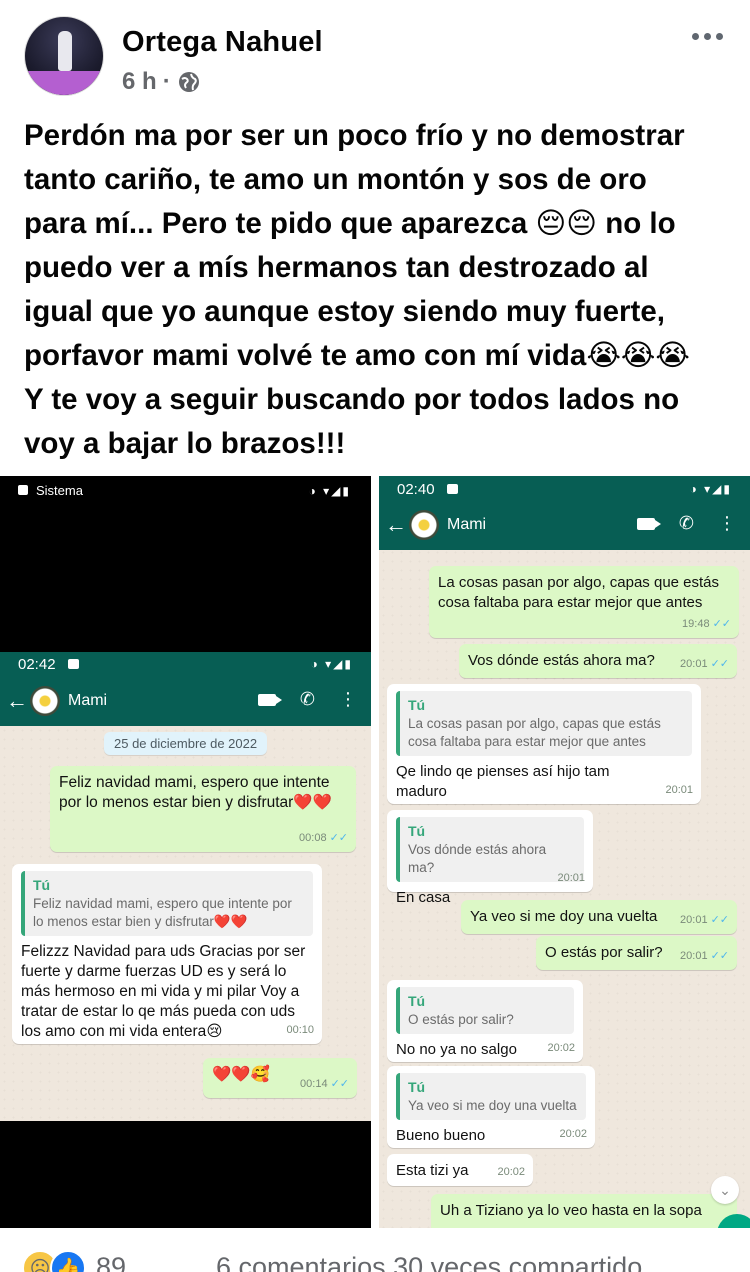 The image size is (750, 1272). What do you see at coordinates (485, 1010) in the screenshot?
I see `quoted-message: Tú O estás por salir?` at bounding box center [485, 1010].